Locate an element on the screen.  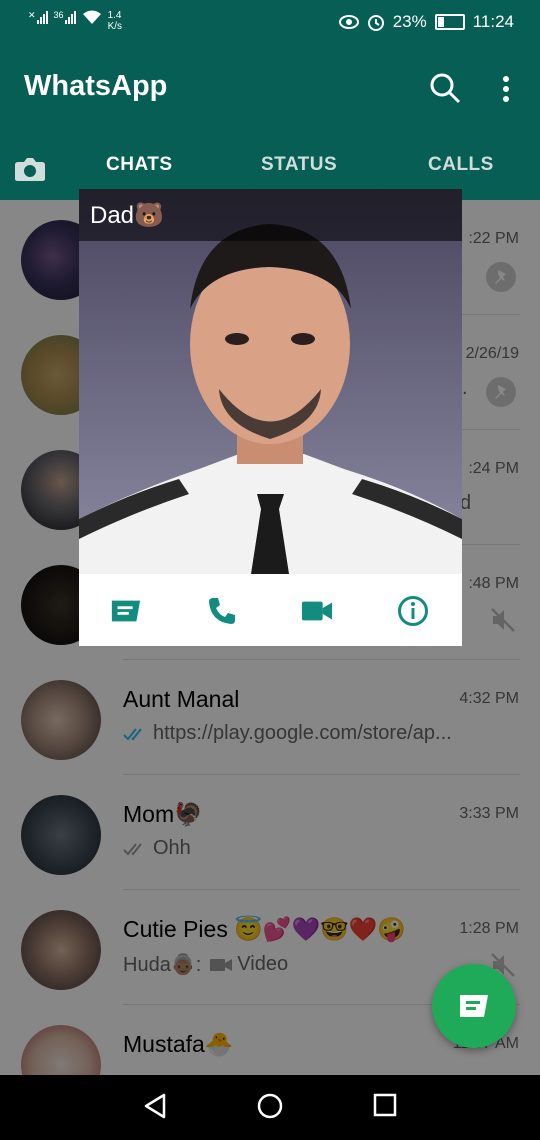
videocam-icon is located at coordinates (317, 611).